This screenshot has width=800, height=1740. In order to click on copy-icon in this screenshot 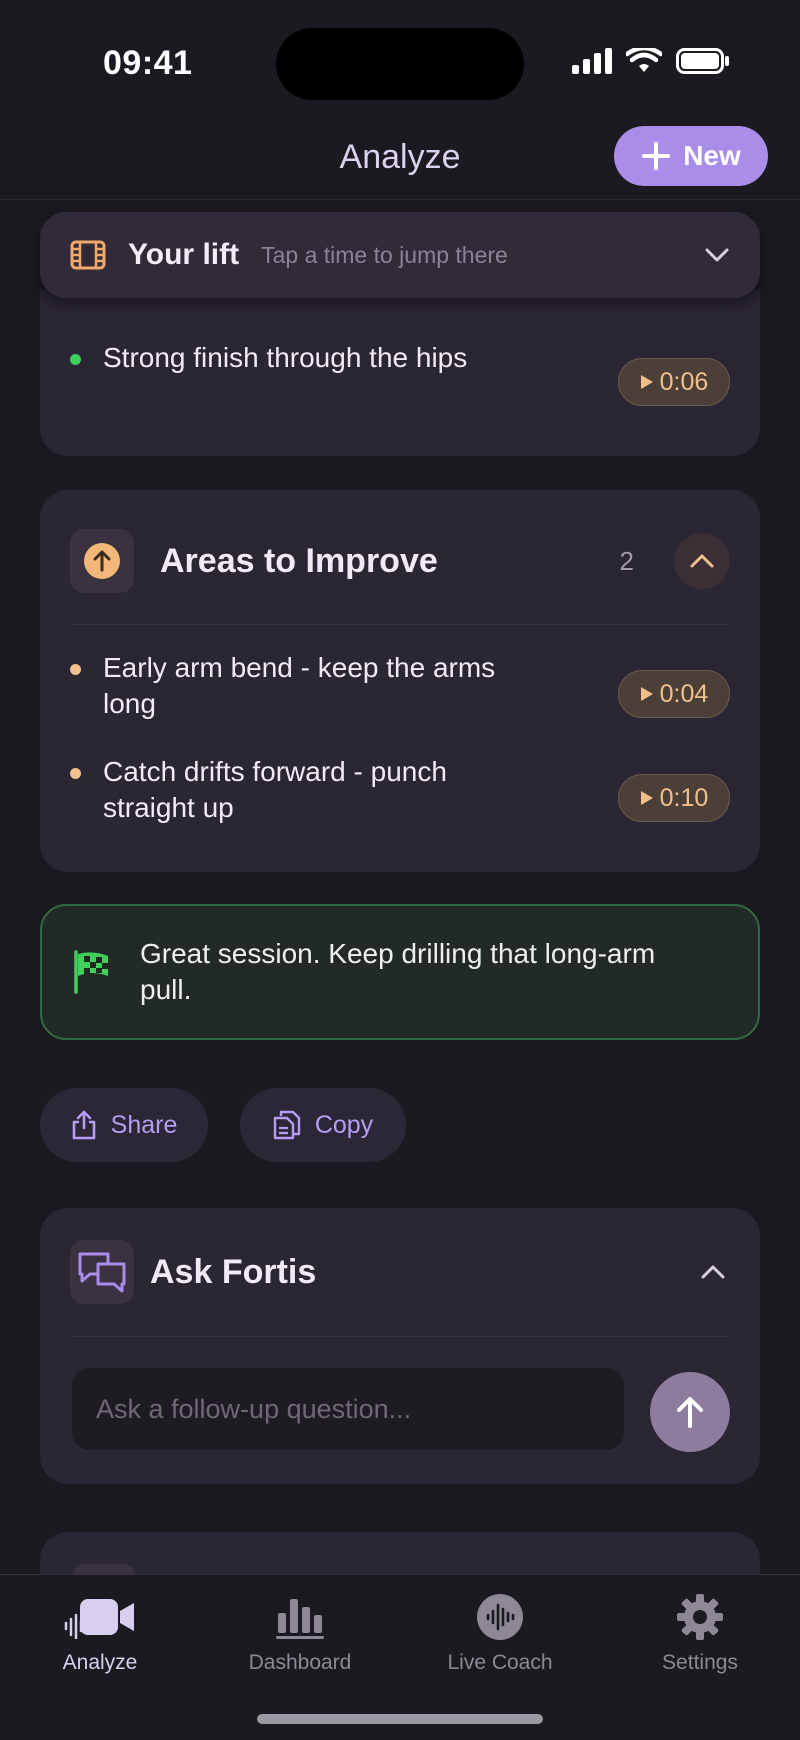, I will do `click(287, 1125)`.